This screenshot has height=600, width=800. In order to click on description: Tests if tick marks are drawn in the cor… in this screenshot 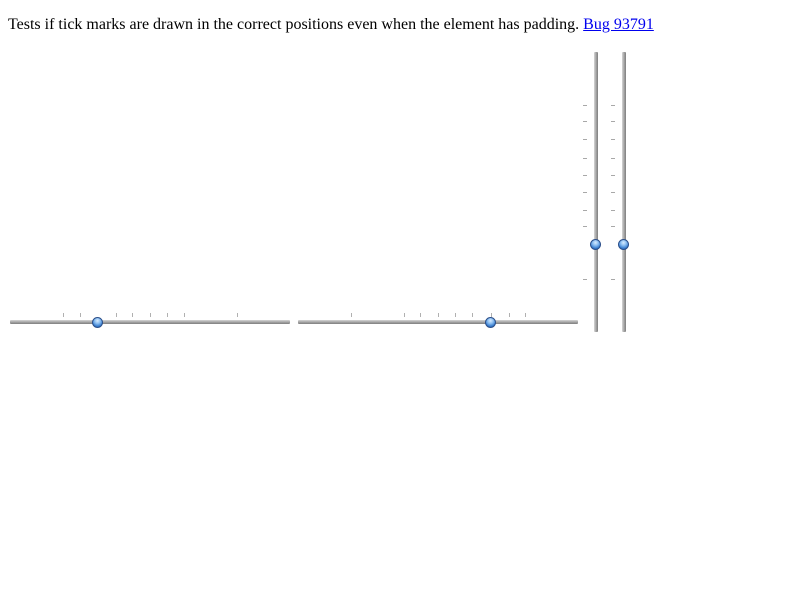, I will do `click(331, 25)`.